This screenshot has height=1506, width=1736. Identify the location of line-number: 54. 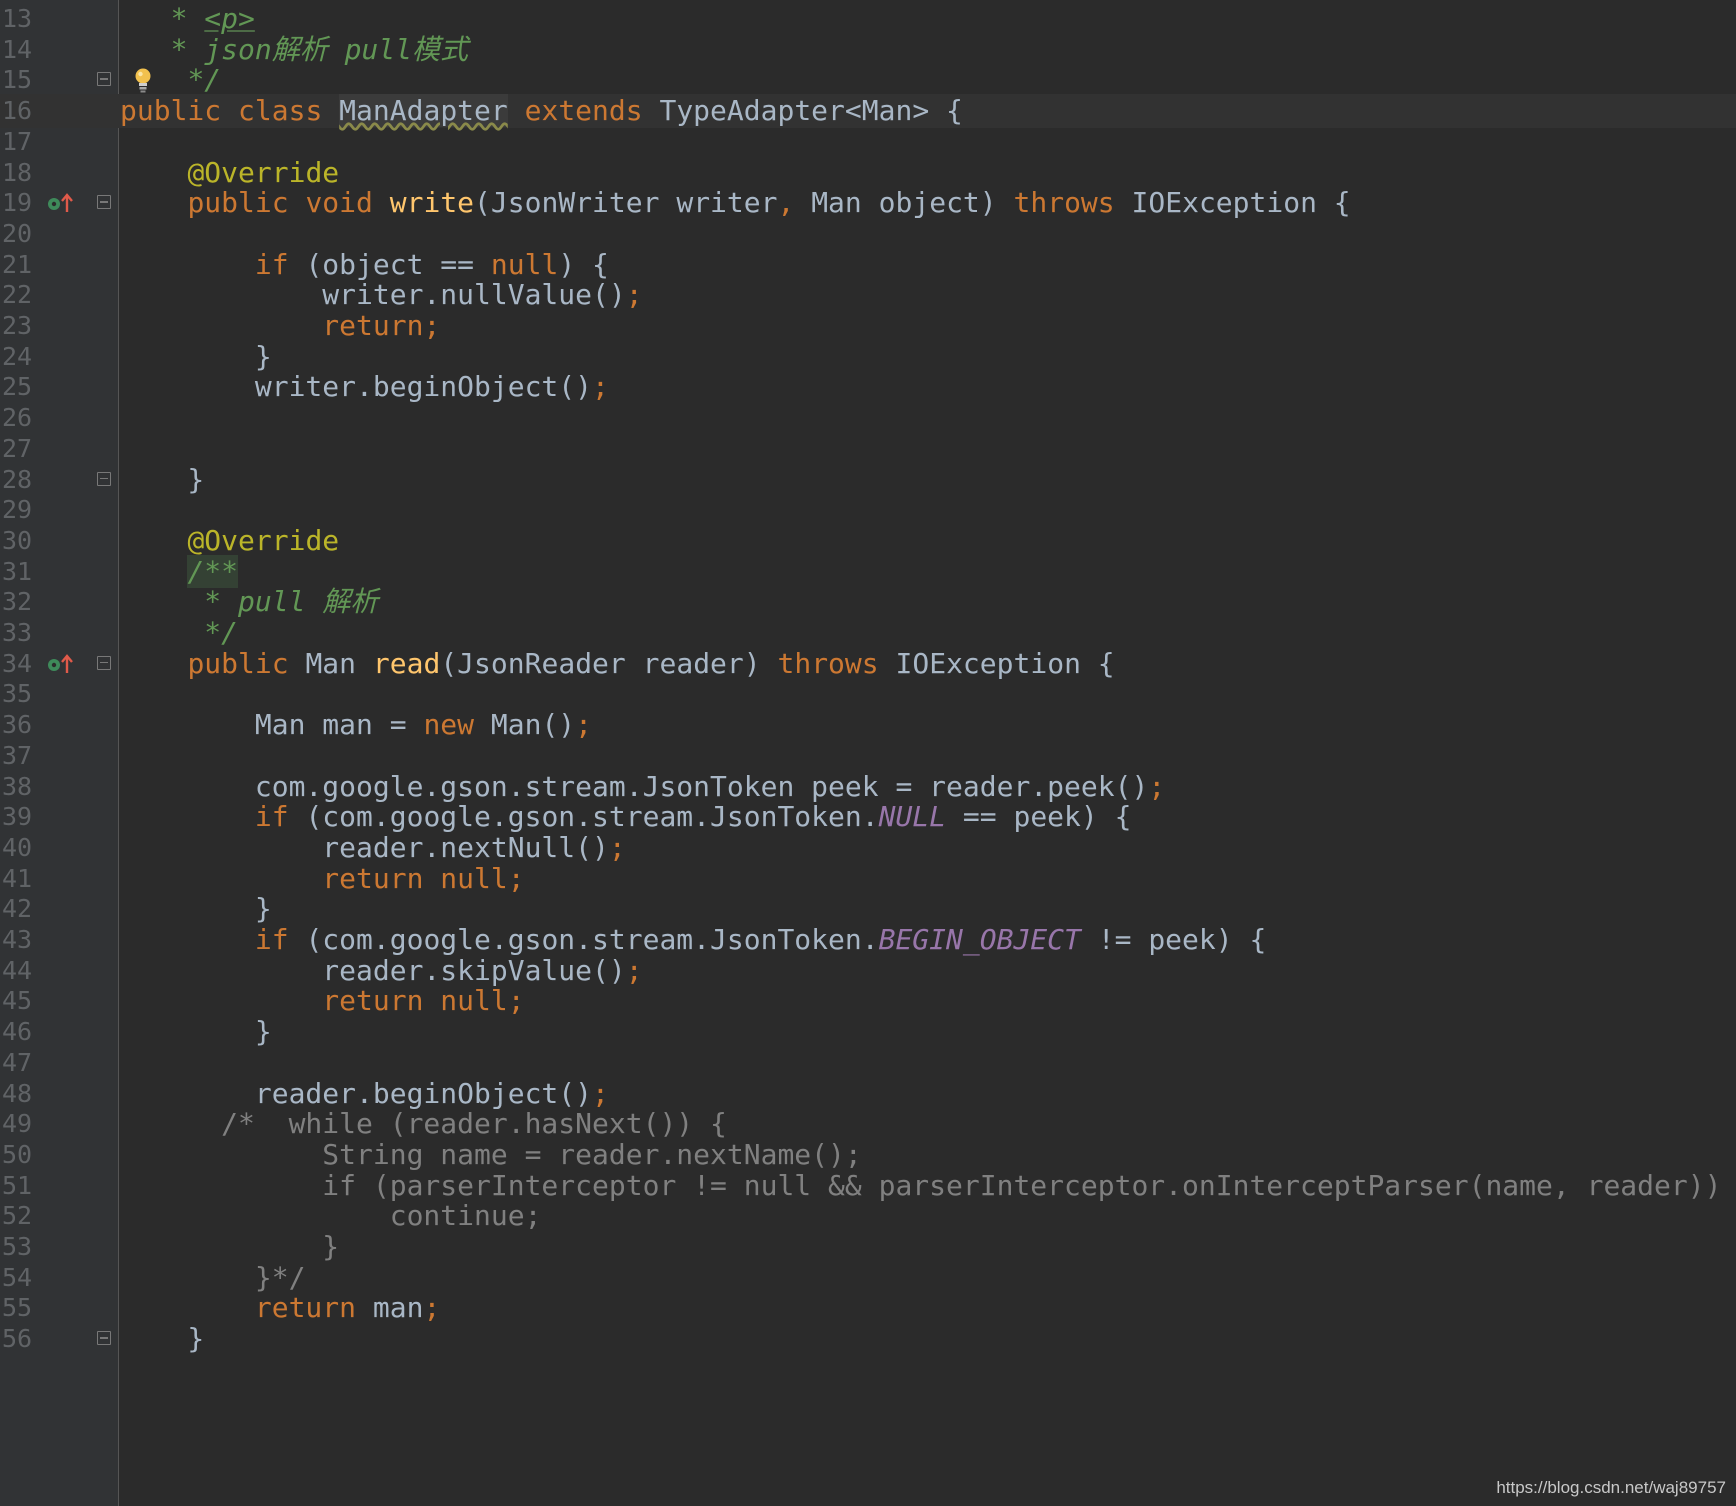
(19, 1278).